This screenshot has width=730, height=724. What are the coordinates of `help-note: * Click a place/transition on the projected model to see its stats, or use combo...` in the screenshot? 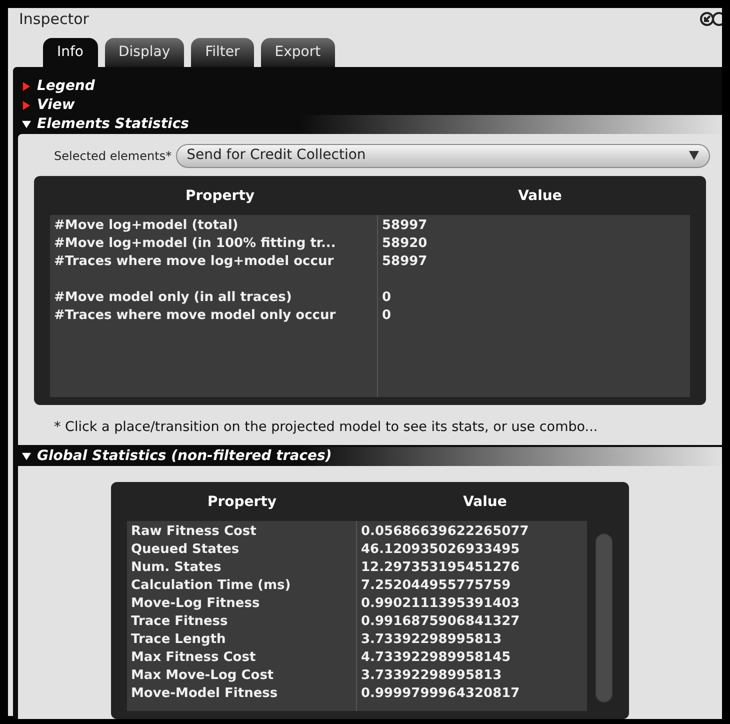 It's located at (326, 427).